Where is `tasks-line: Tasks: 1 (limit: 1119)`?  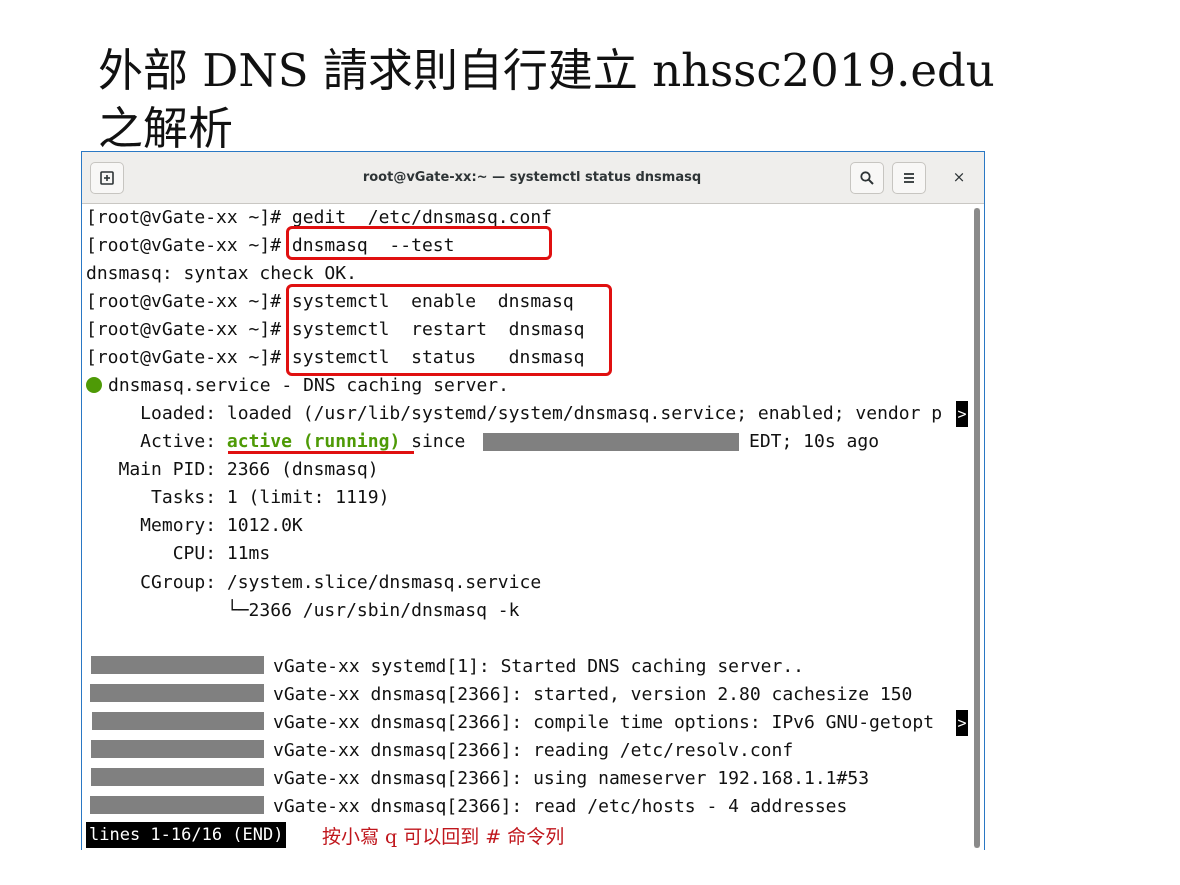 tasks-line: Tasks: 1 (limit: 1119) is located at coordinates (238, 497).